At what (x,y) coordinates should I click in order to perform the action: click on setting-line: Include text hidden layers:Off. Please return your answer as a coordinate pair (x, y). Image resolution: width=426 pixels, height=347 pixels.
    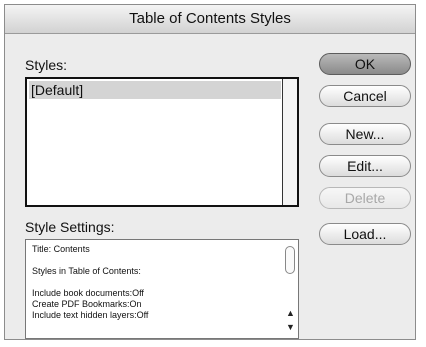
    Looking at the image, I should click on (90, 315).